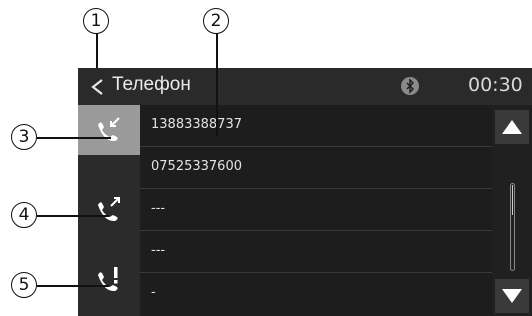  I want to click on callout-4: 4, so click(24, 215).